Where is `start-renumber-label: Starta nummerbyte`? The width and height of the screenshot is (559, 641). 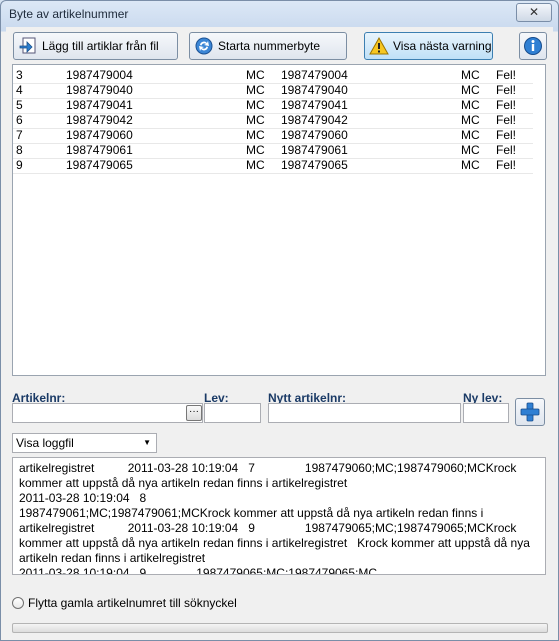
start-renumber-label: Starta nummerbyte is located at coordinates (269, 46).